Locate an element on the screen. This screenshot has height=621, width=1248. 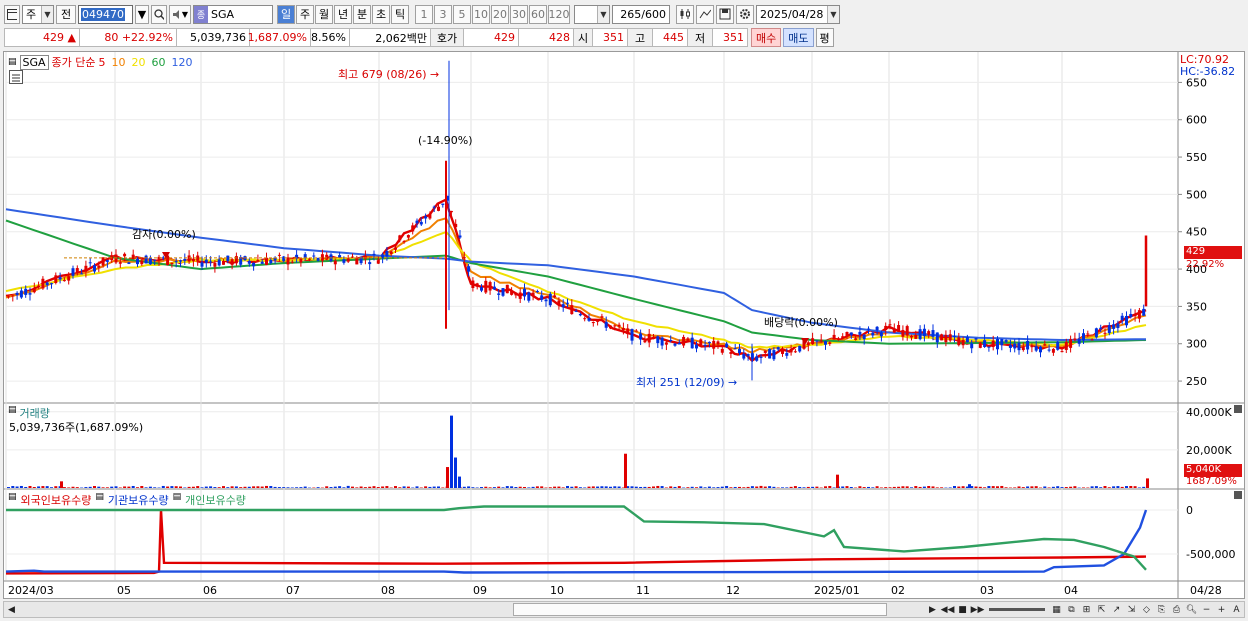
prev-button: 전 is located at coordinates (66, 14).